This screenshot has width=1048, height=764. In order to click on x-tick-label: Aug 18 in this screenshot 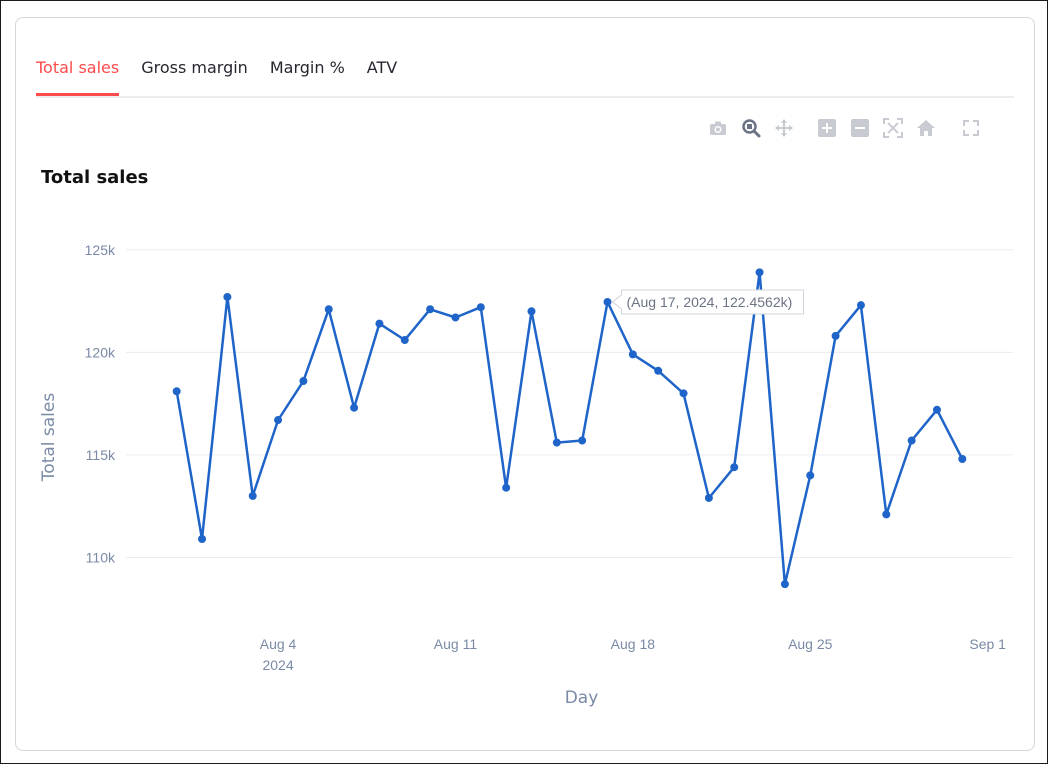, I will do `click(633, 644)`.